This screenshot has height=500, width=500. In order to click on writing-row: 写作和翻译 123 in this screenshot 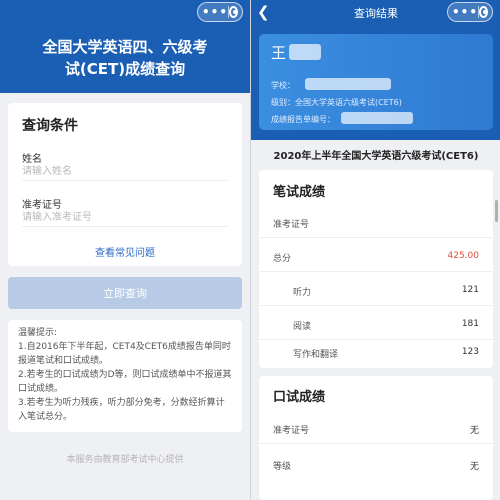, I will do `click(376, 353)`.